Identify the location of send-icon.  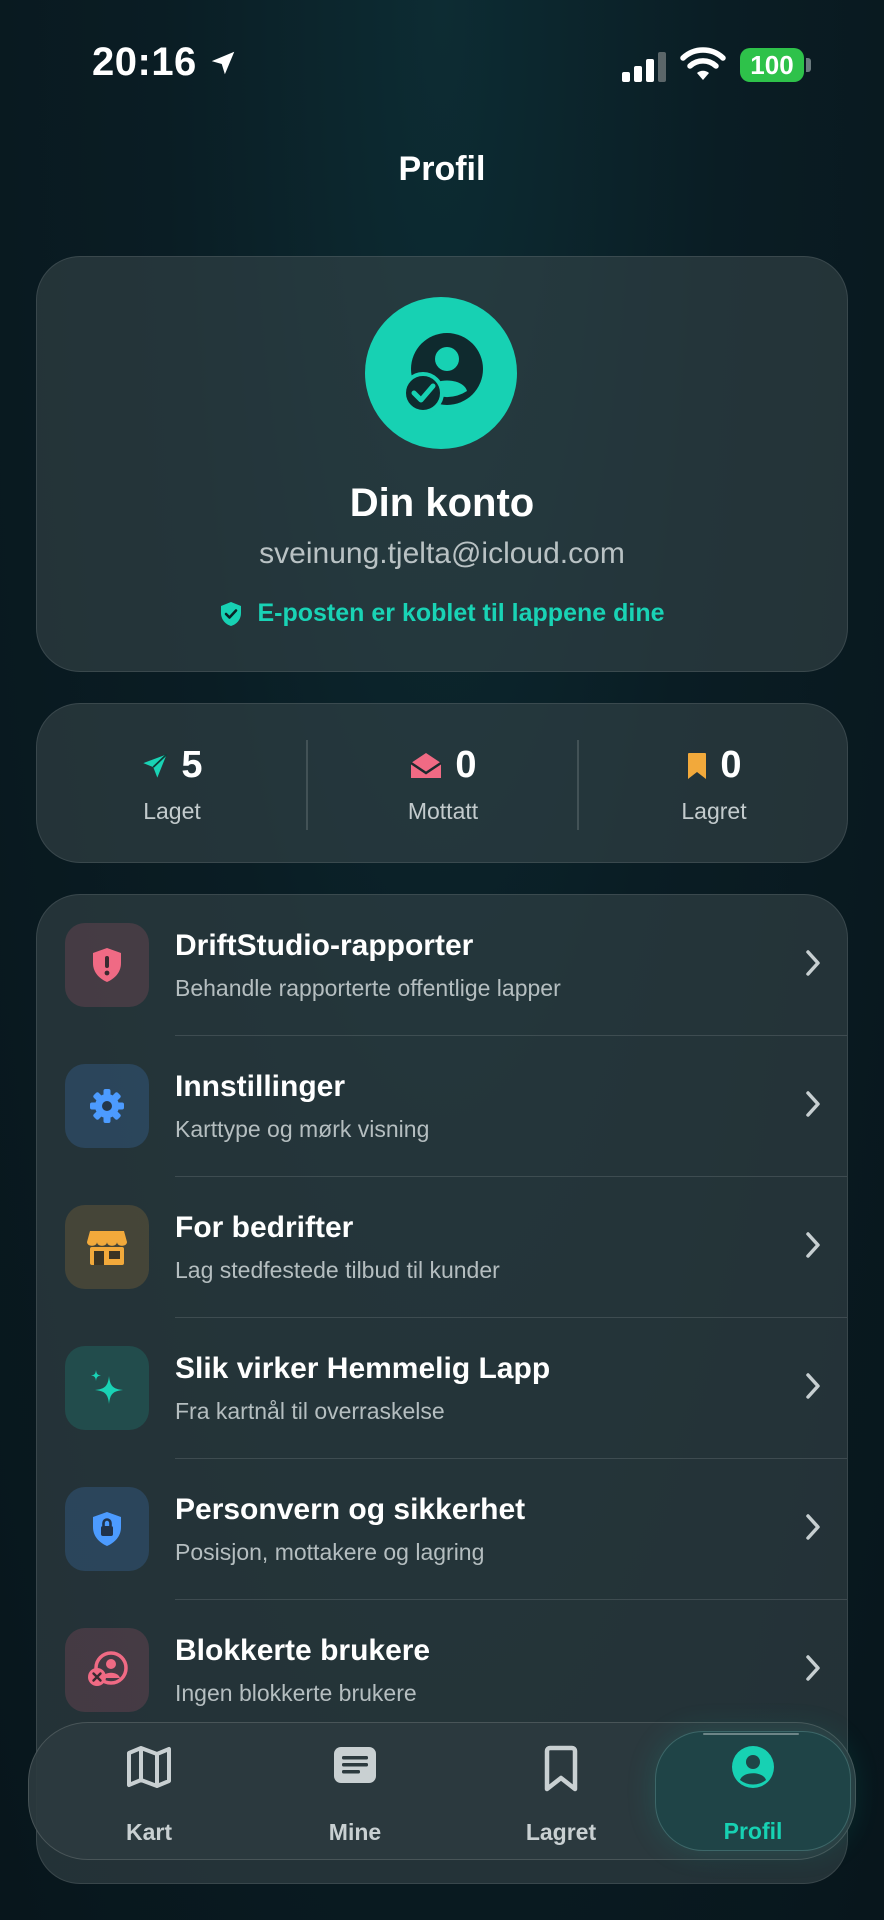
(155, 765).